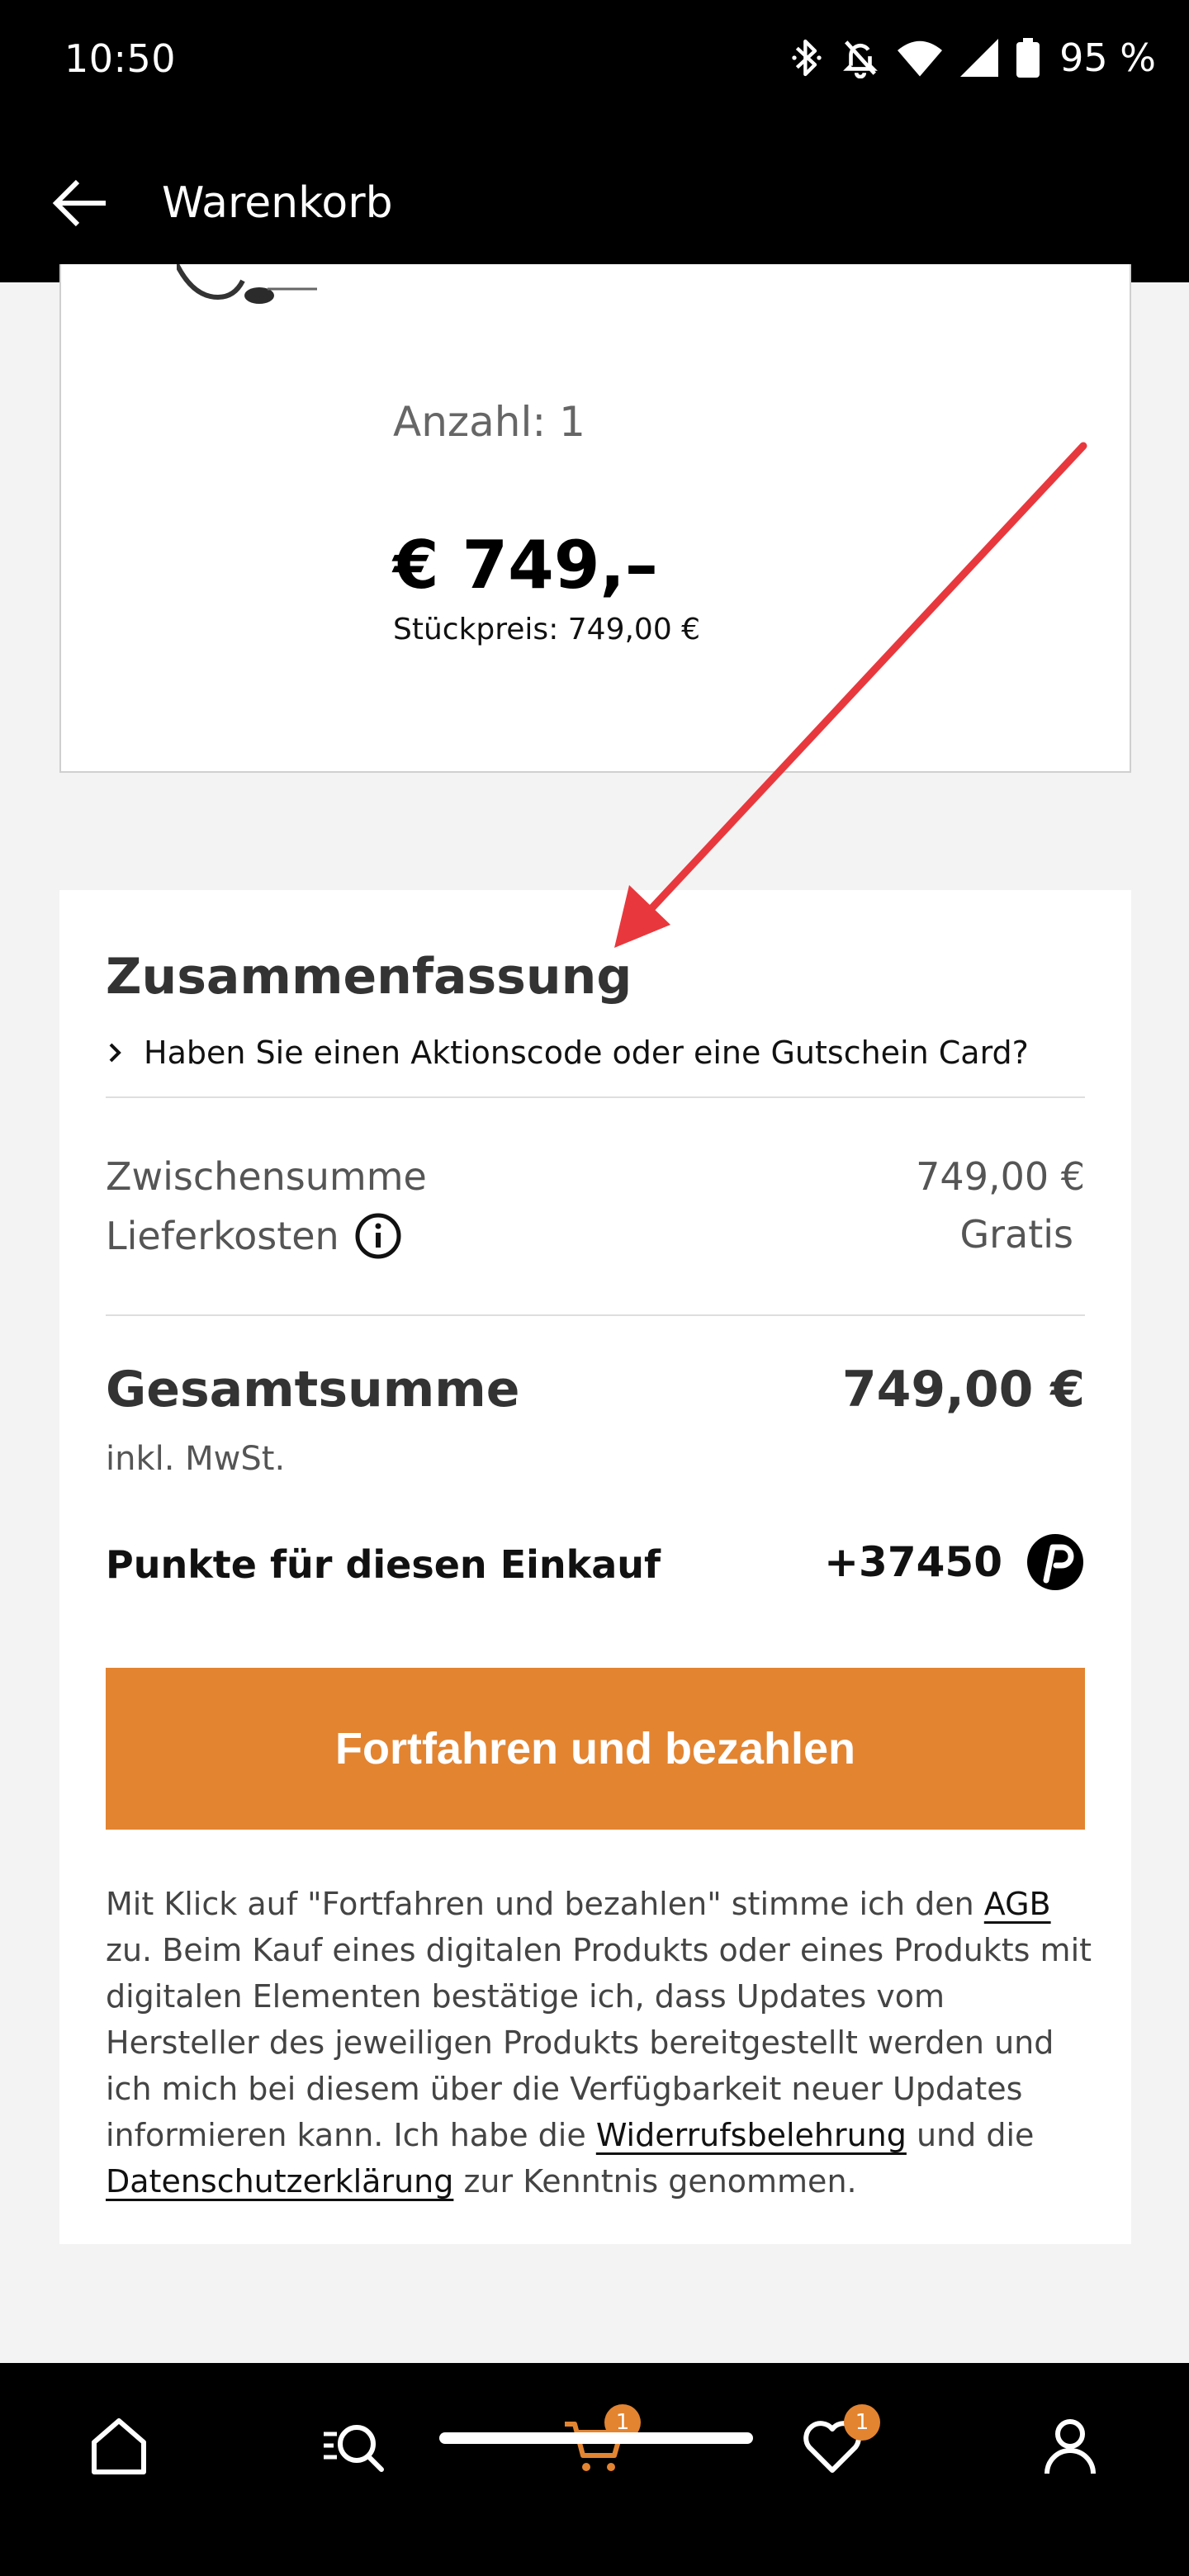  I want to click on points-value: +37450, so click(954, 1562).